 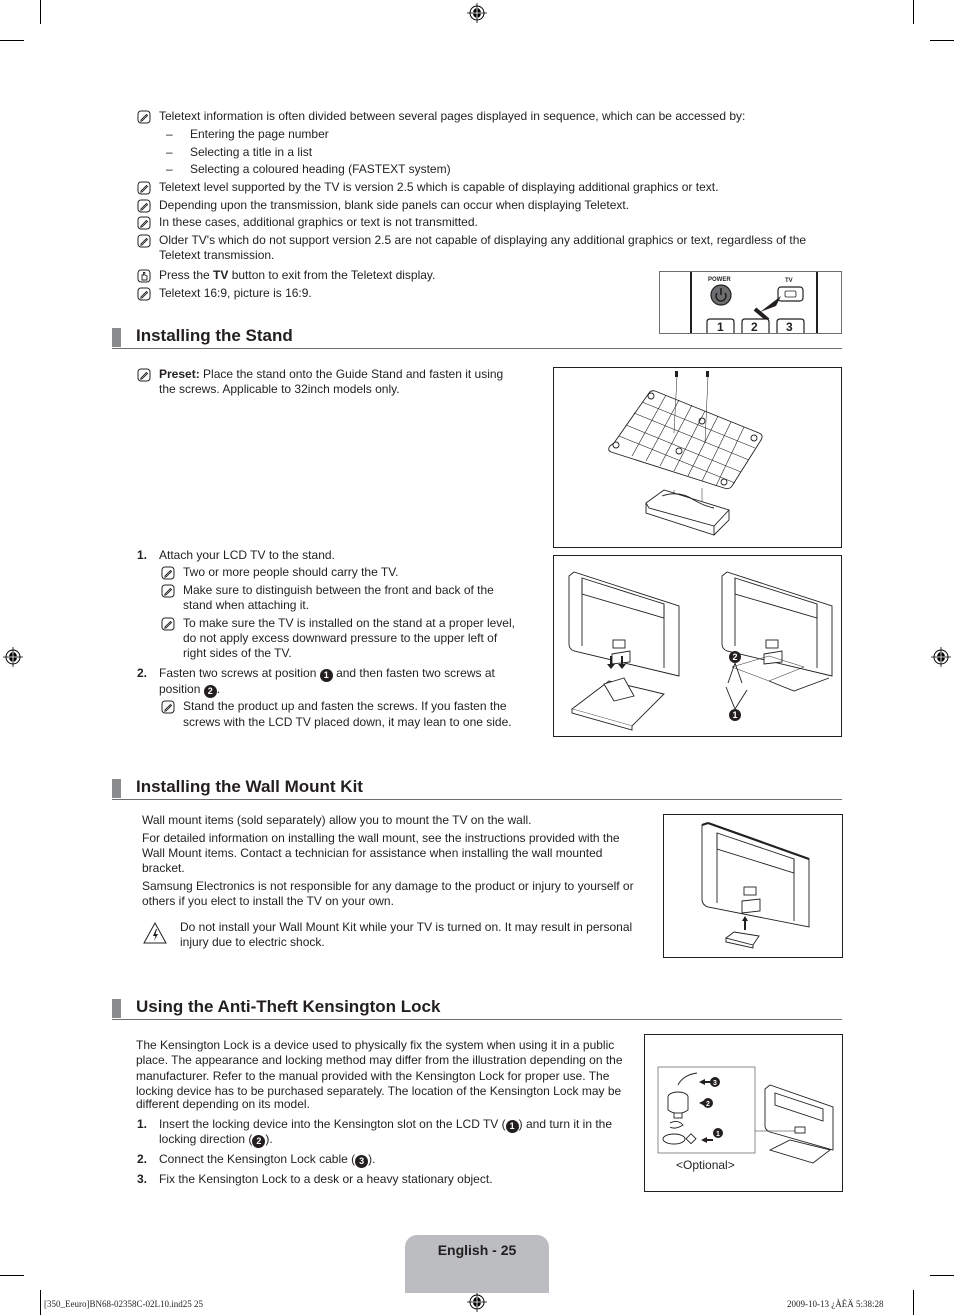 I want to click on step-item: 1. Attach your LCD TV to the stand., so click(x=236, y=555).